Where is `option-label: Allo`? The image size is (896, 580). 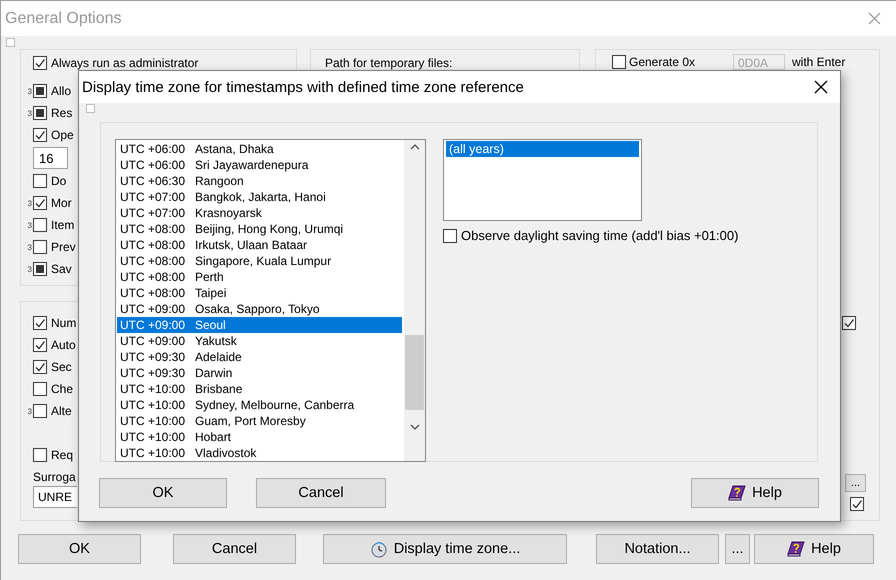
option-label: Allo is located at coordinates (61, 91).